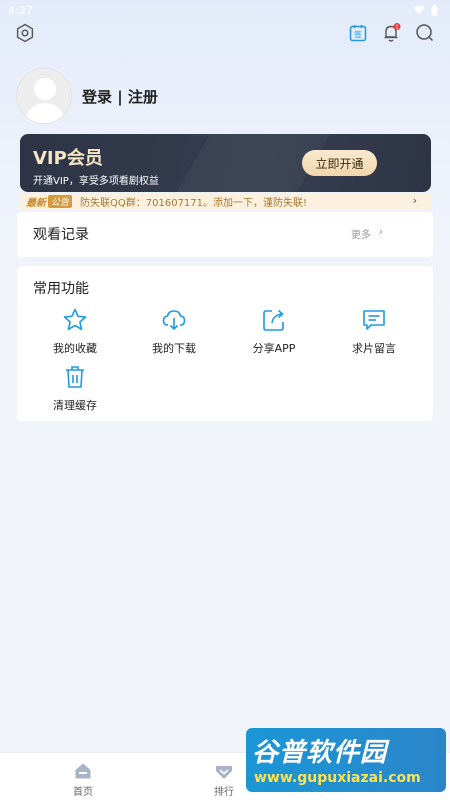 Image resolution: width=450 pixels, height=800 pixels. I want to click on favorites-button: 我的收藏, so click(75, 331).